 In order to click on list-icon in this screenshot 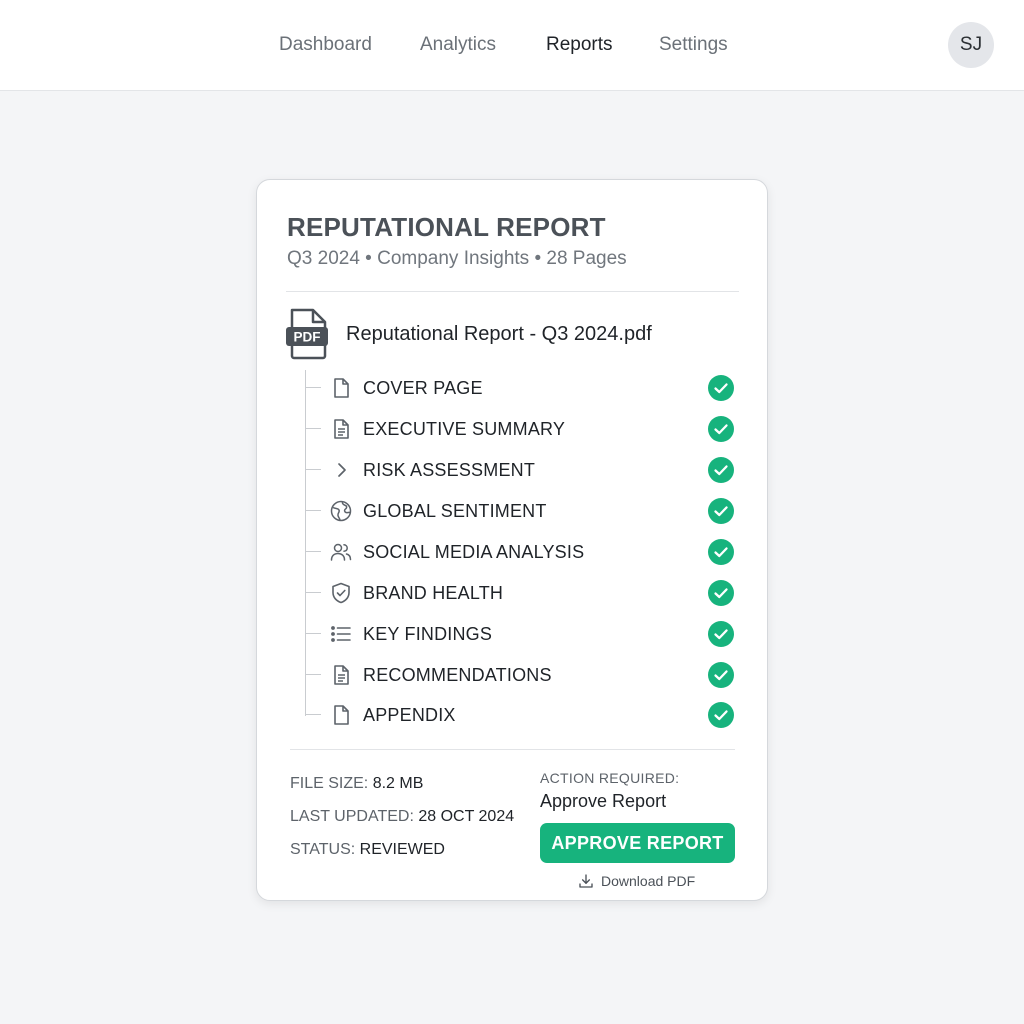, I will do `click(341, 634)`.